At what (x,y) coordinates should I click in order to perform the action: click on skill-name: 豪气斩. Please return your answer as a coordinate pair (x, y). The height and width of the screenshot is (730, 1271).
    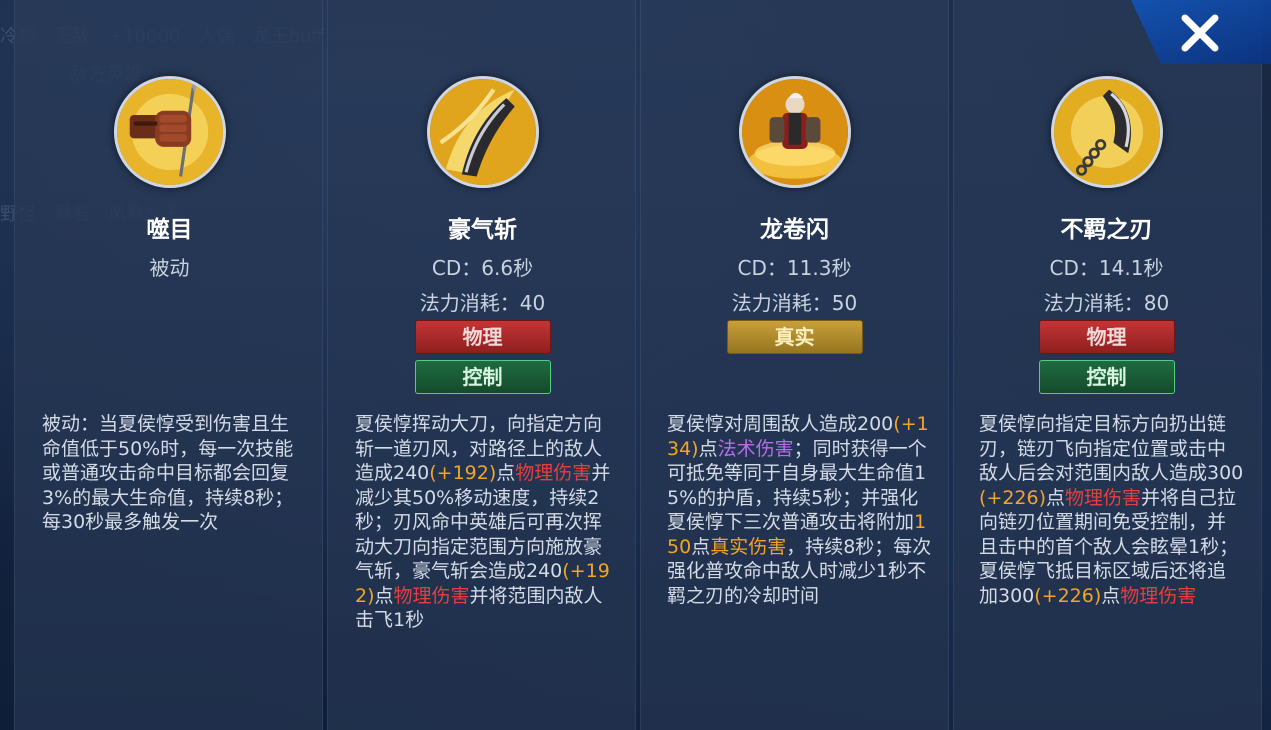
    Looking at the image, I should click on (482, 230).